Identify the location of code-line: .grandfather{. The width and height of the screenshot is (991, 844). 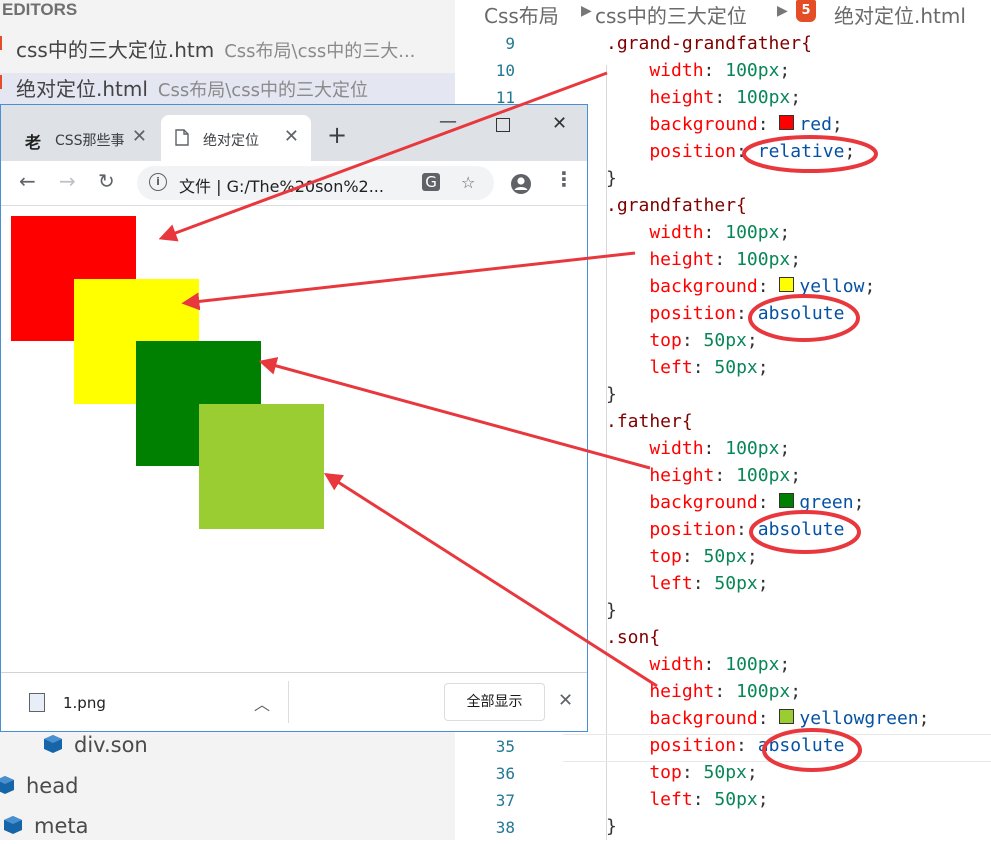
(676, 205).